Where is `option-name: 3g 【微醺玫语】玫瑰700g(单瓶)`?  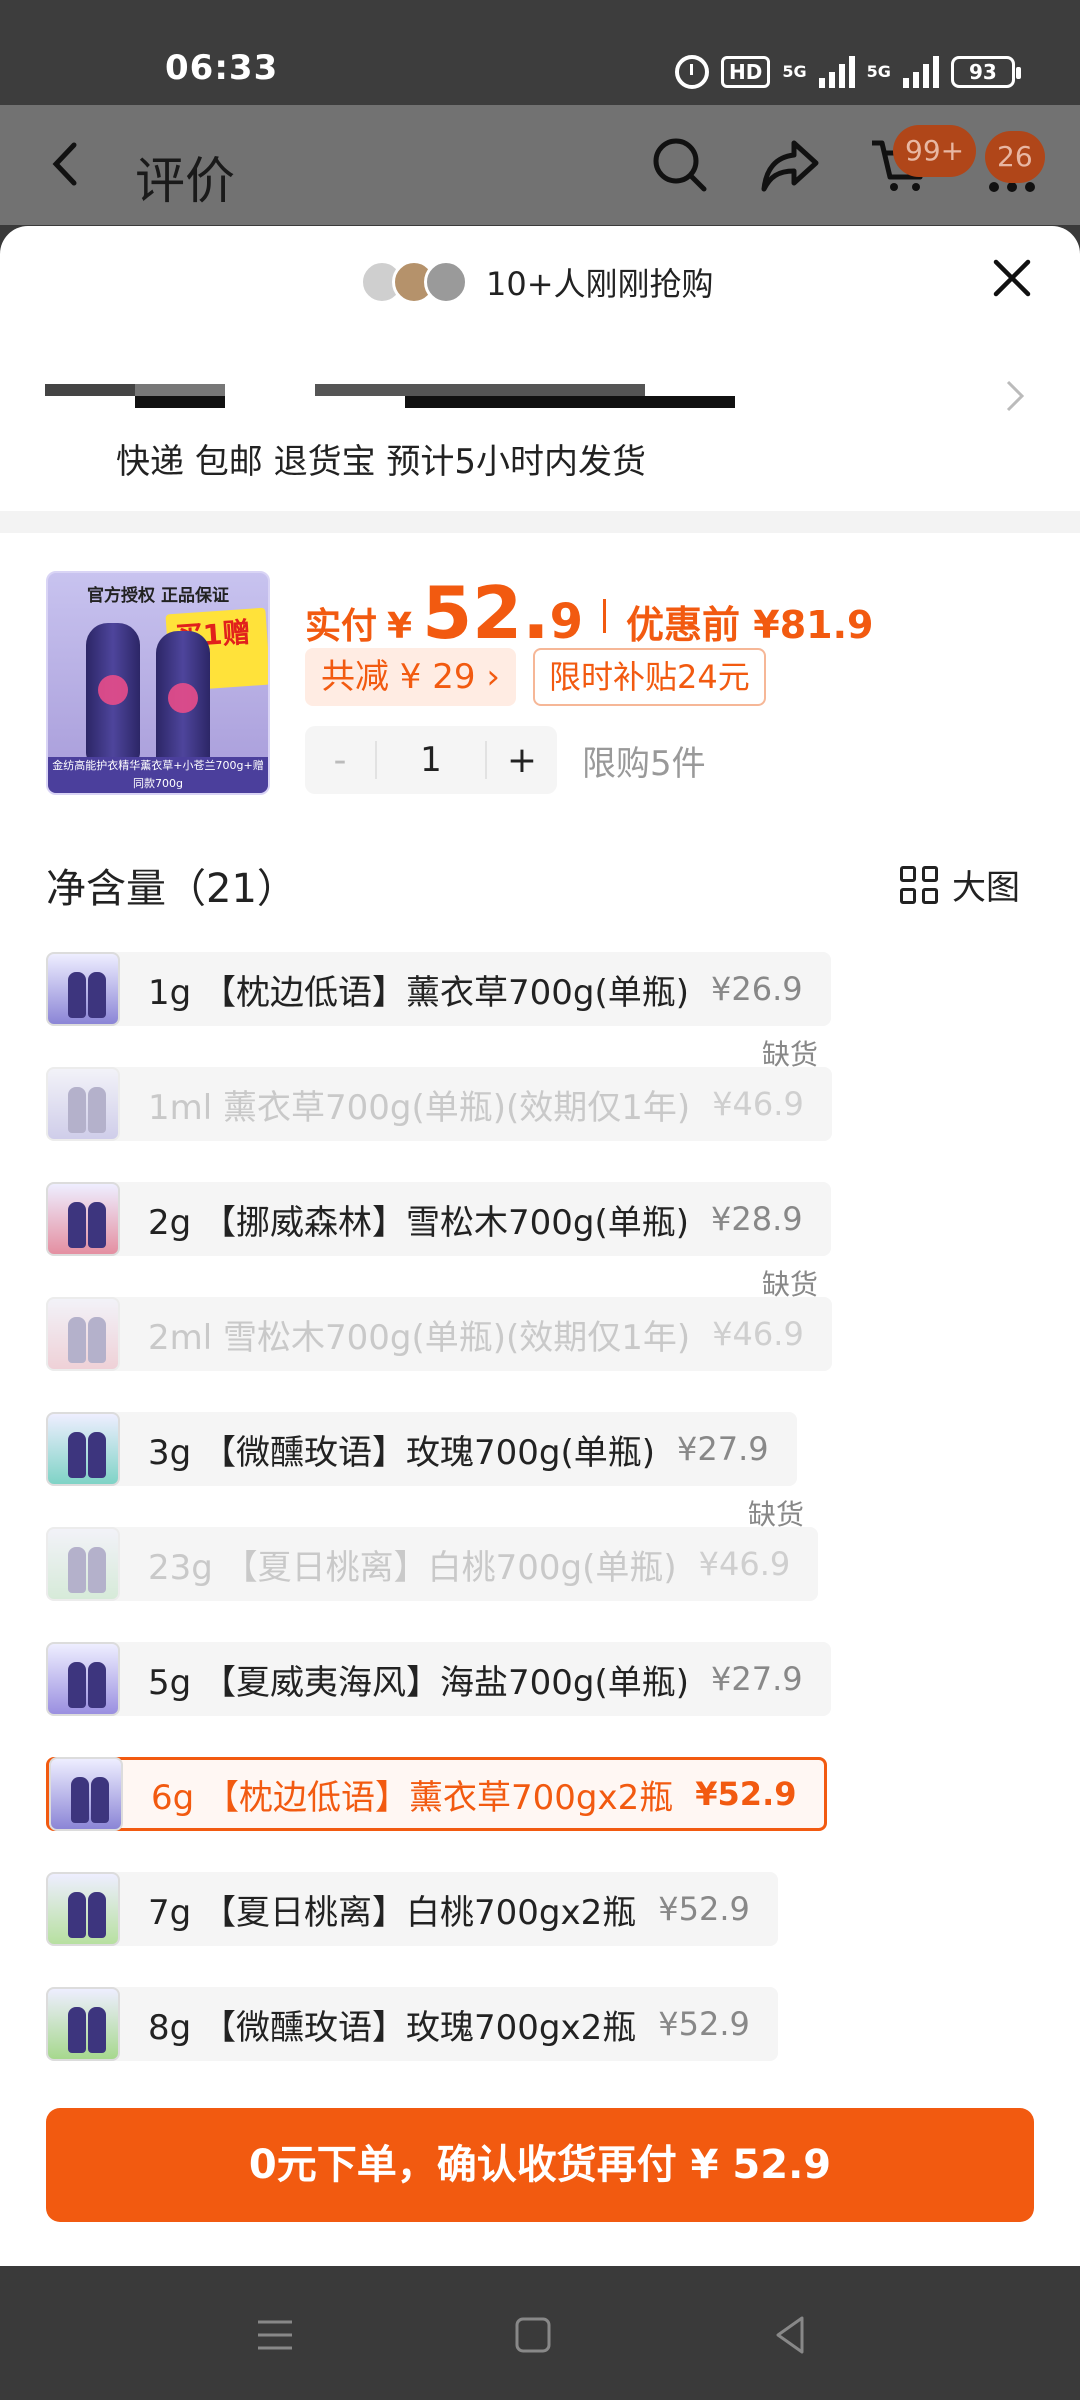 option-name: 3g 【微醺玫语】玫瑰700g(单瓶) is located at coordinates (402, 1452).